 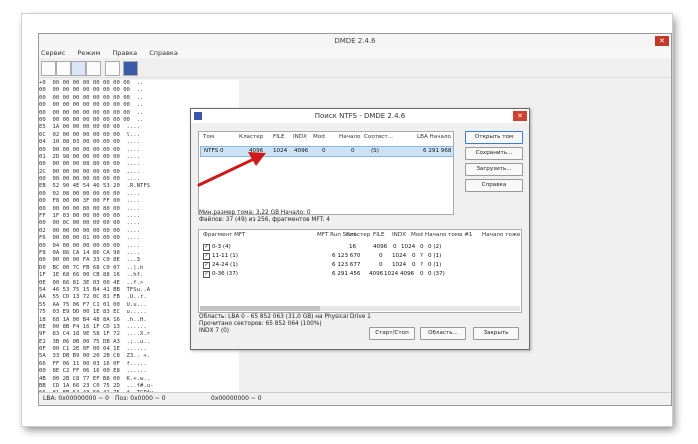 What do you see at coordinates (408, 247) in the screenshot?
I see `indx-value: 1024` at bounding box center [408, 247].